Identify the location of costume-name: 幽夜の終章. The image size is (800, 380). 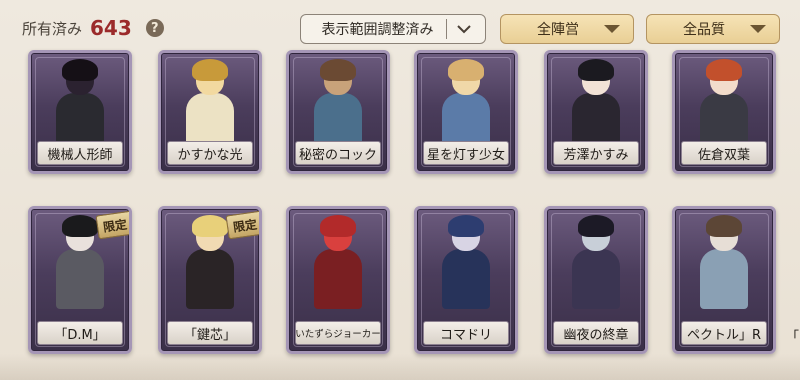
(596, 333).